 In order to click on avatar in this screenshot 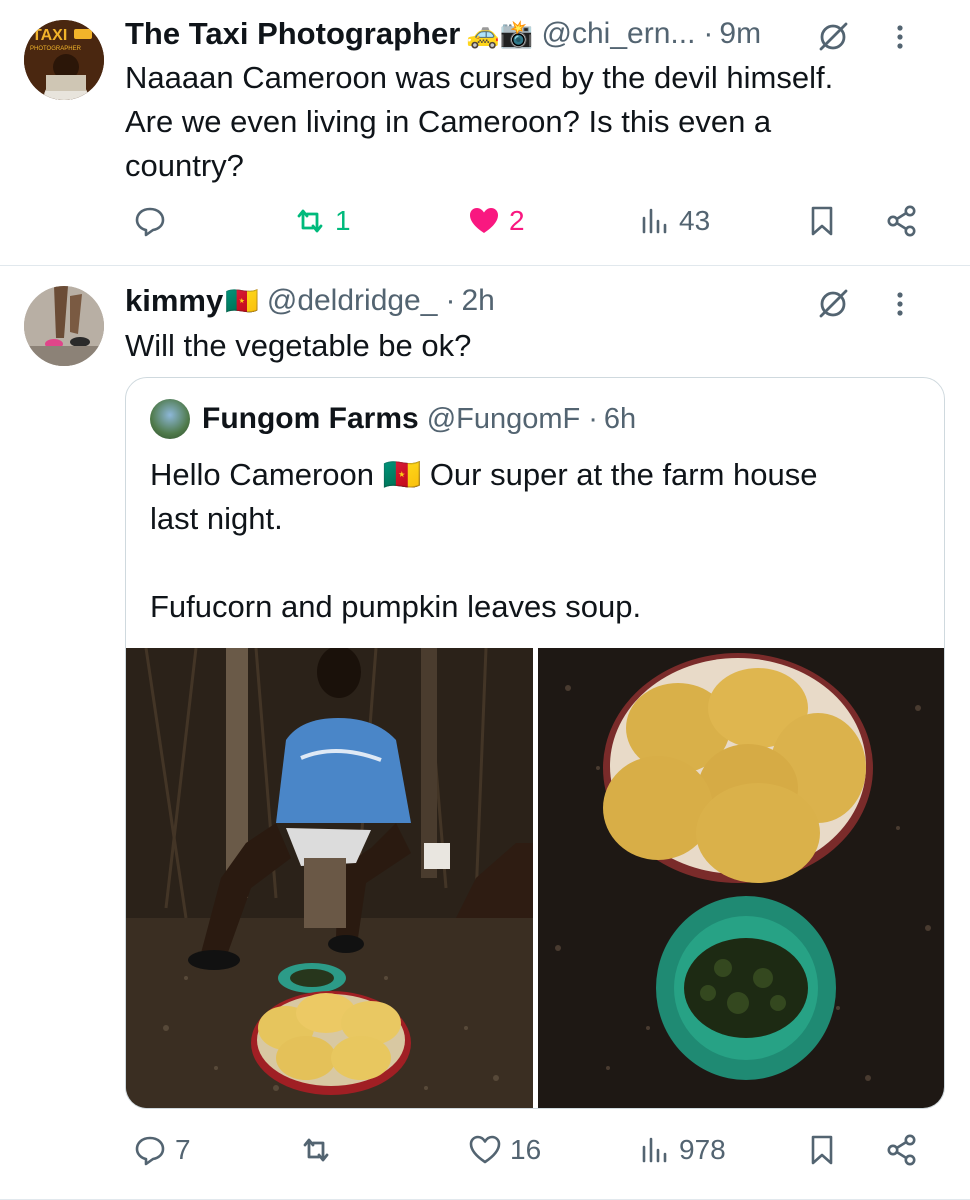, I will do `click(64, 326)`.